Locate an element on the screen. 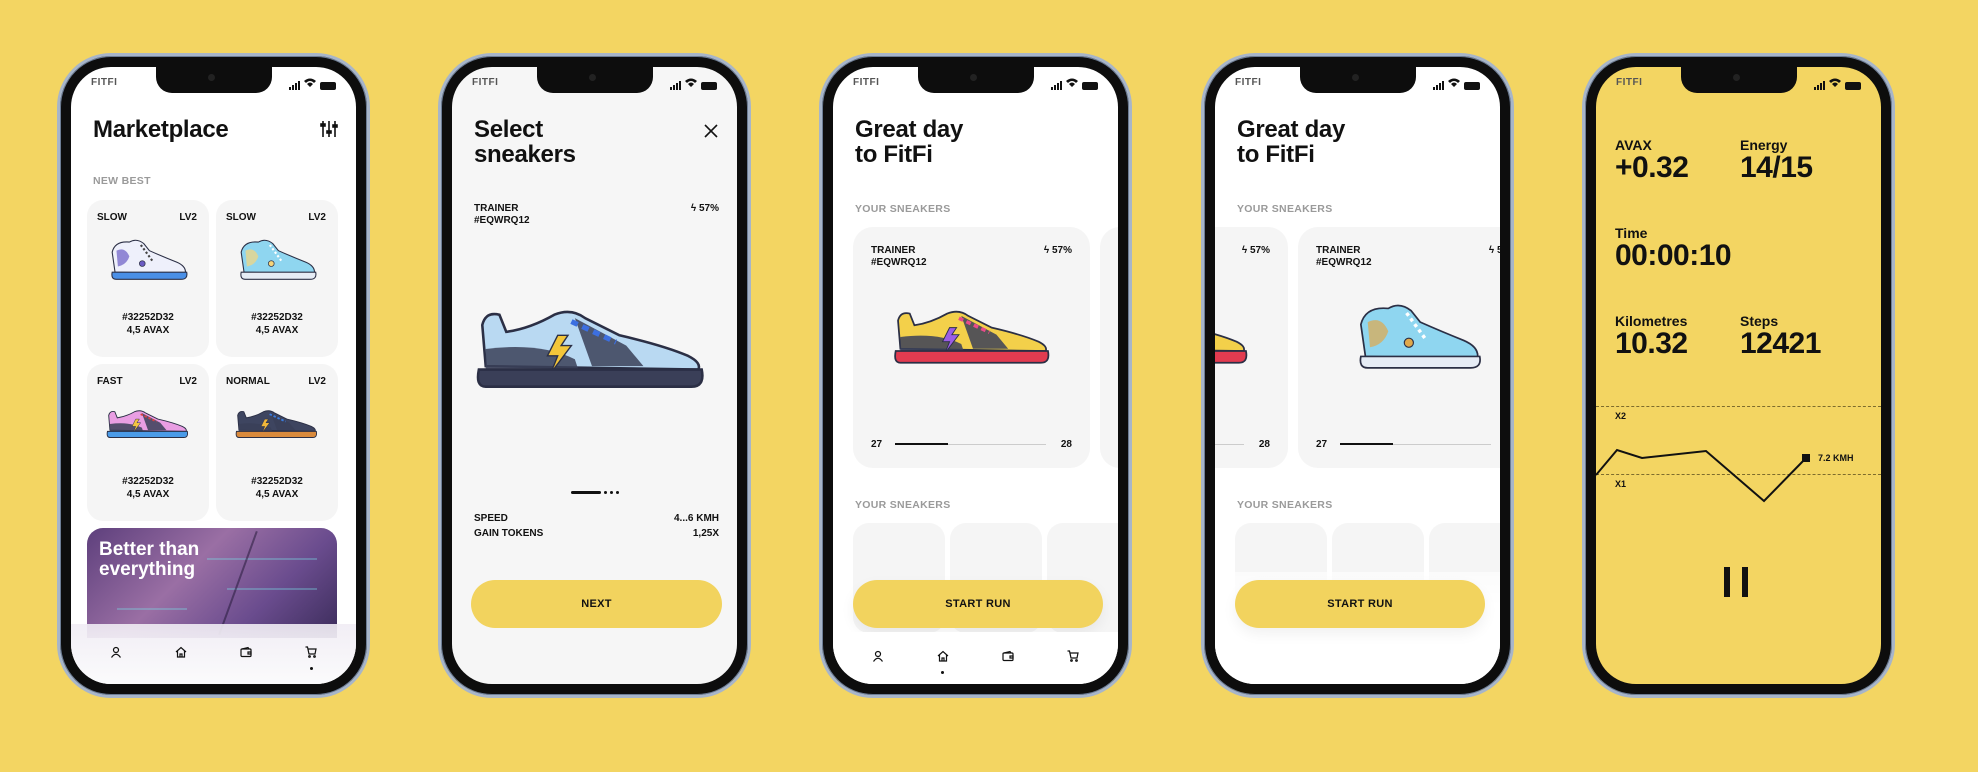  next-button: NEXT is located at coordinates (596, 604).